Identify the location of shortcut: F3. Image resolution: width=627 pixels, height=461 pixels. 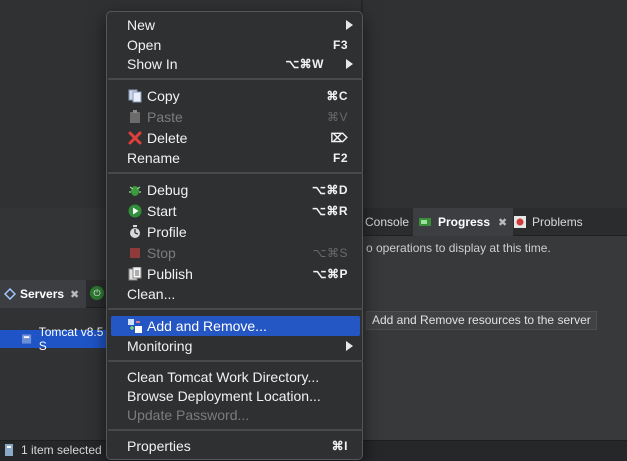
(340, 45).